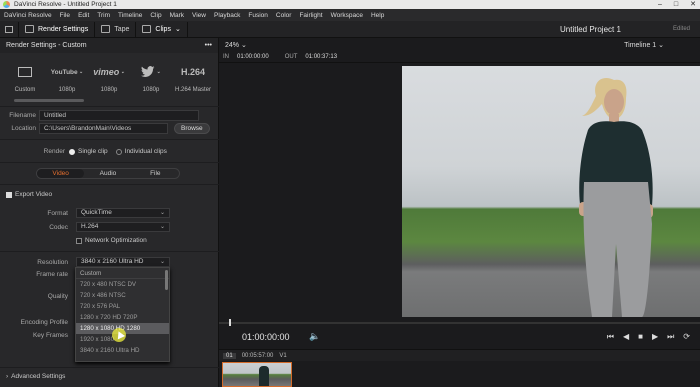  Describe the element at coordinates (284, 15) in the screenshot. I see `menu-color: Color` at that location.